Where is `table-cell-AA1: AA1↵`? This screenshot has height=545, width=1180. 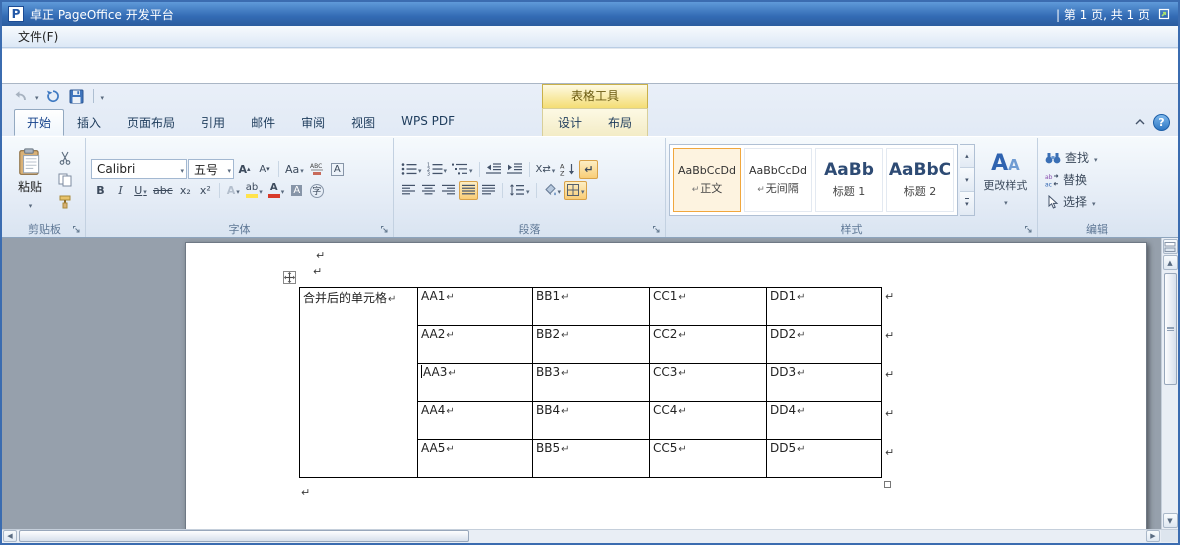 table-cell-AA1: AA1↵ is located at coordinates (475, 306).